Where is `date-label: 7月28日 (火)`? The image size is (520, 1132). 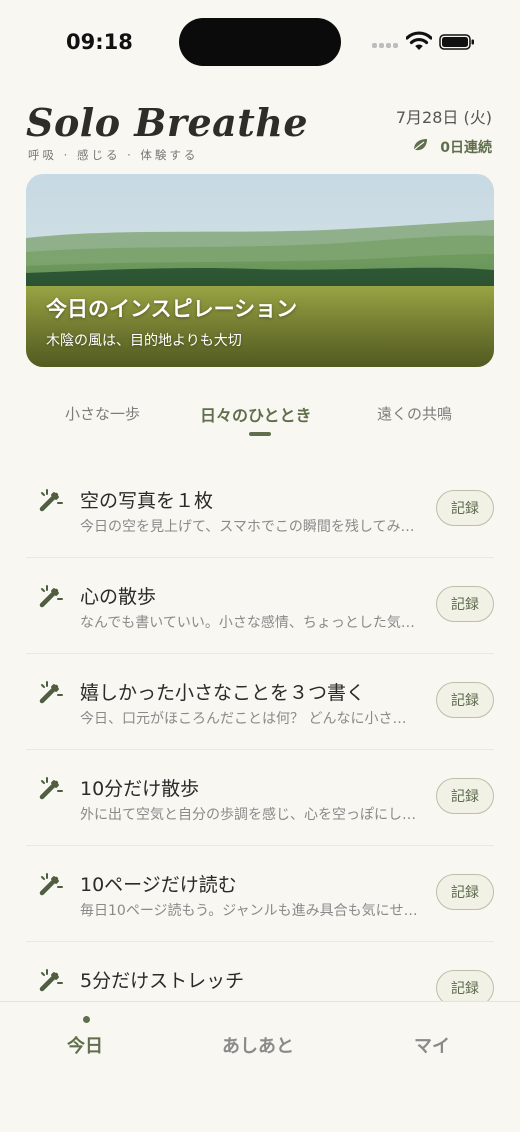
date-label: 7月28日 (火) is located at coordinates (443, 117).